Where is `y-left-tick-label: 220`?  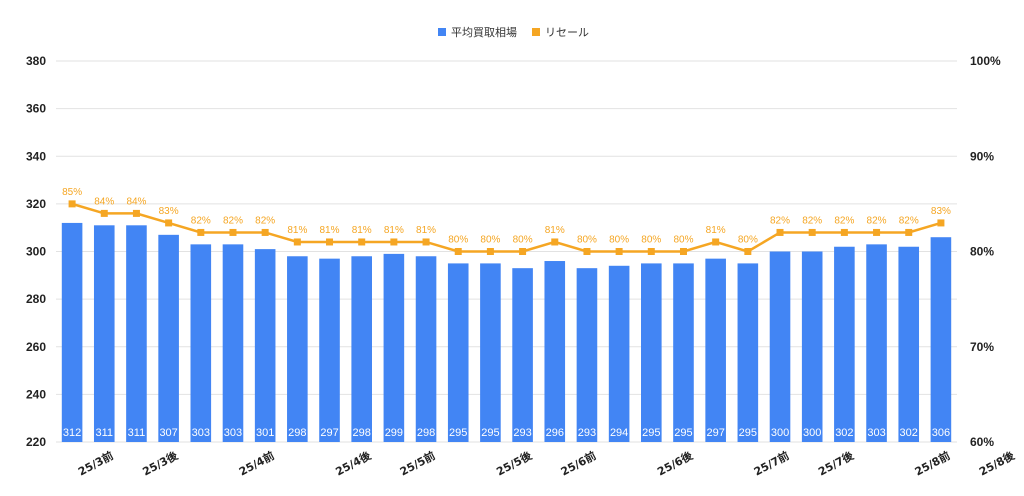
y-left-tick-label: 220 is located at coordinates (36, 442).